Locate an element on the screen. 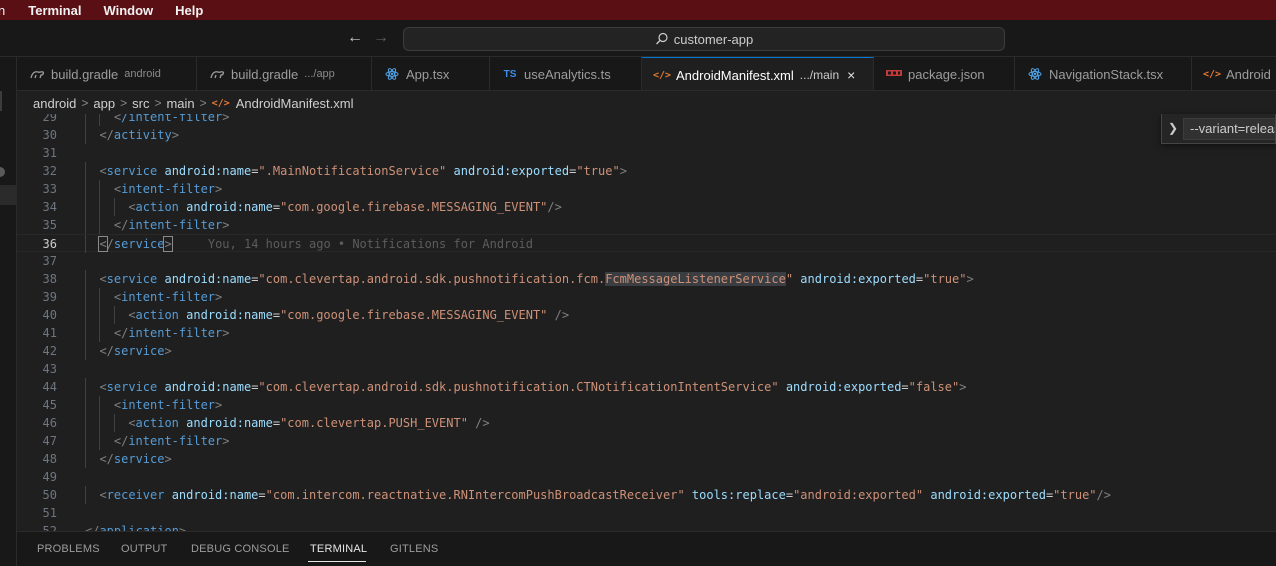 The image size is (1276, 566). tab-use-analytics: TS useAnalytics.ts is located at coordinates (566, 73).